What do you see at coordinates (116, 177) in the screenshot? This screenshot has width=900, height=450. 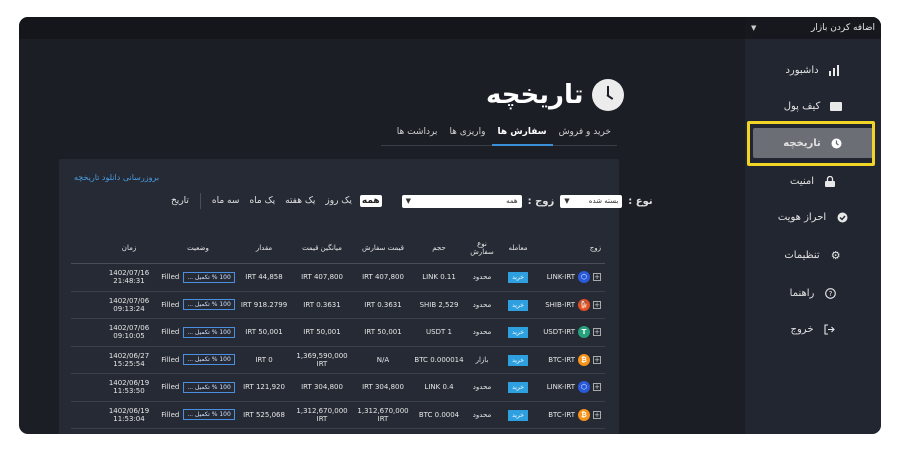 I see `refresh-history-link: بروزرسانی دانلود تاریخچه` at bounding box center [116, 177].